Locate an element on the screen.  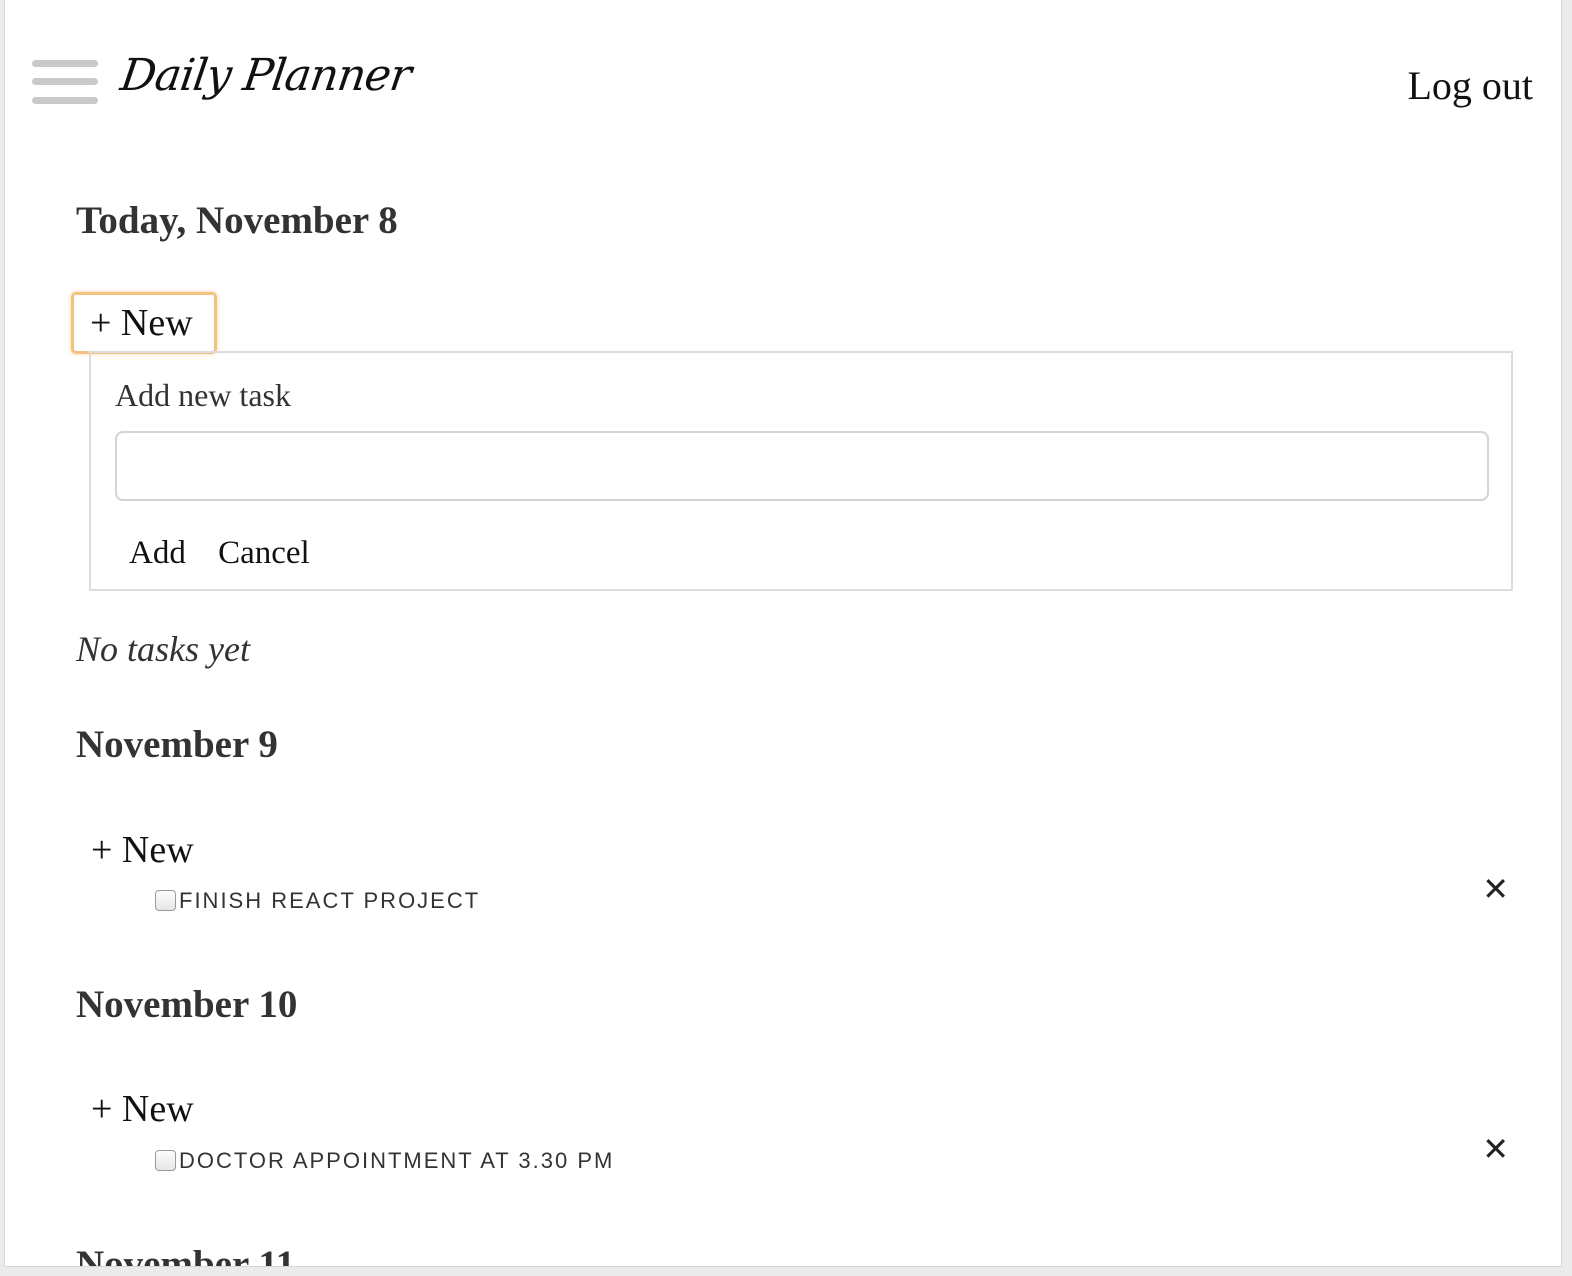
day-heading-november-9: November 9 is located at coordinates (177, 744).